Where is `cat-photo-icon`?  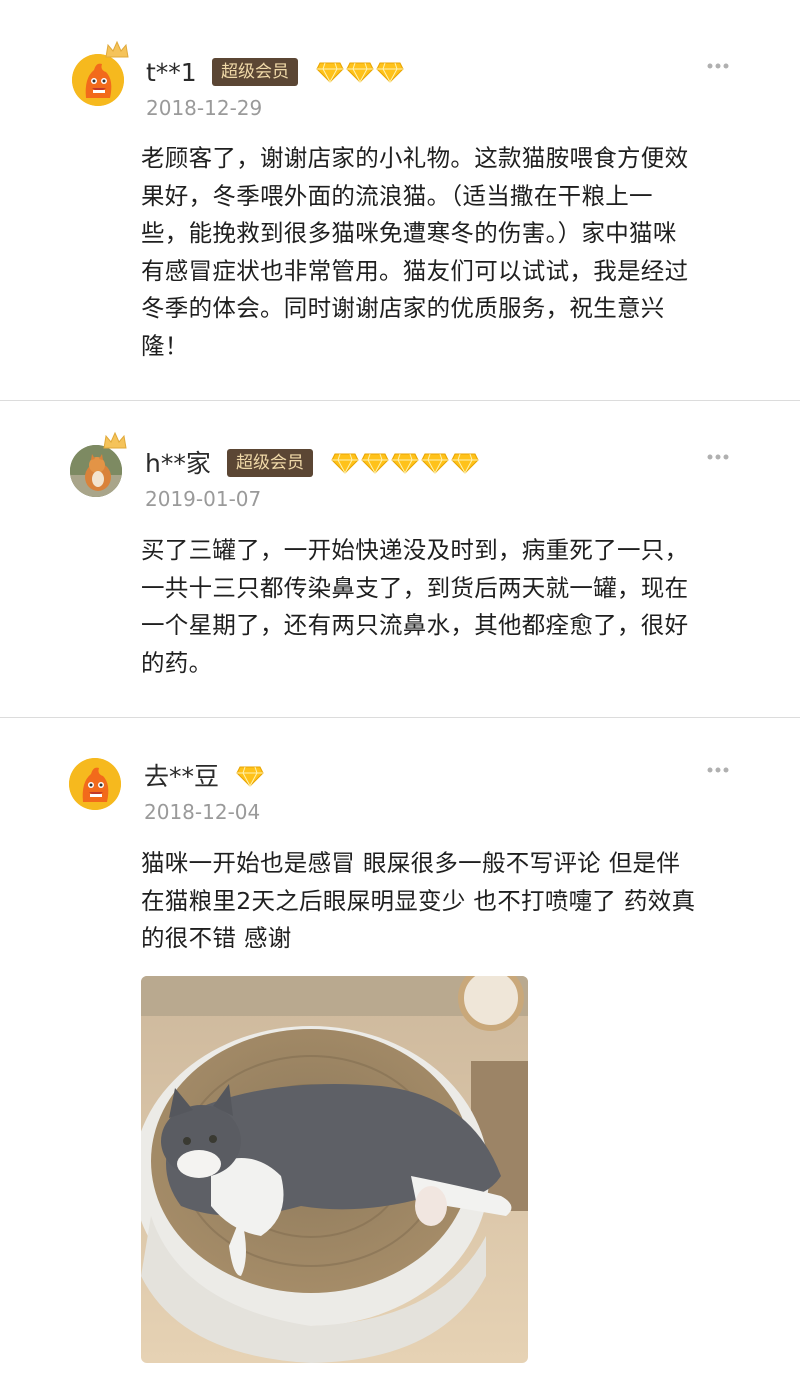 cat-photo-icon is located at coordinates (96, 471).